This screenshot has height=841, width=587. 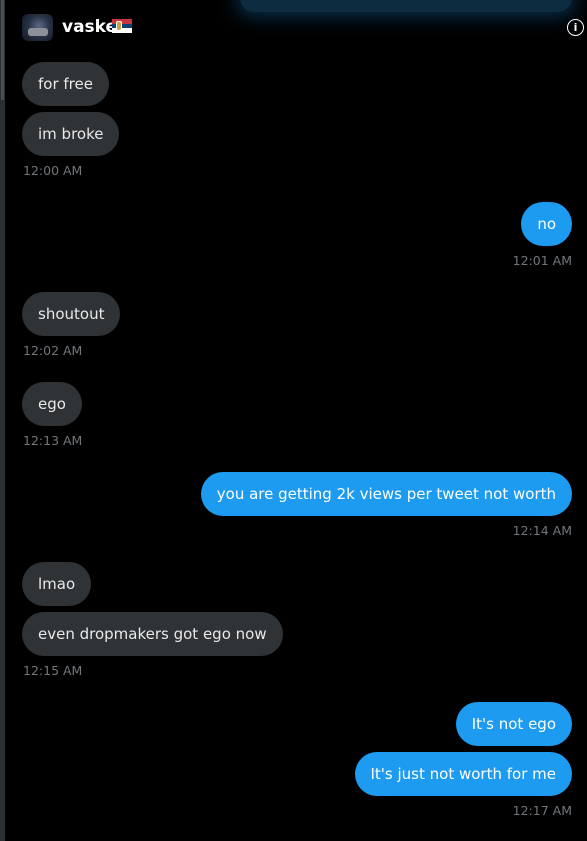 I want to click on serbia-flag-icon, so click(x=122, y=26).